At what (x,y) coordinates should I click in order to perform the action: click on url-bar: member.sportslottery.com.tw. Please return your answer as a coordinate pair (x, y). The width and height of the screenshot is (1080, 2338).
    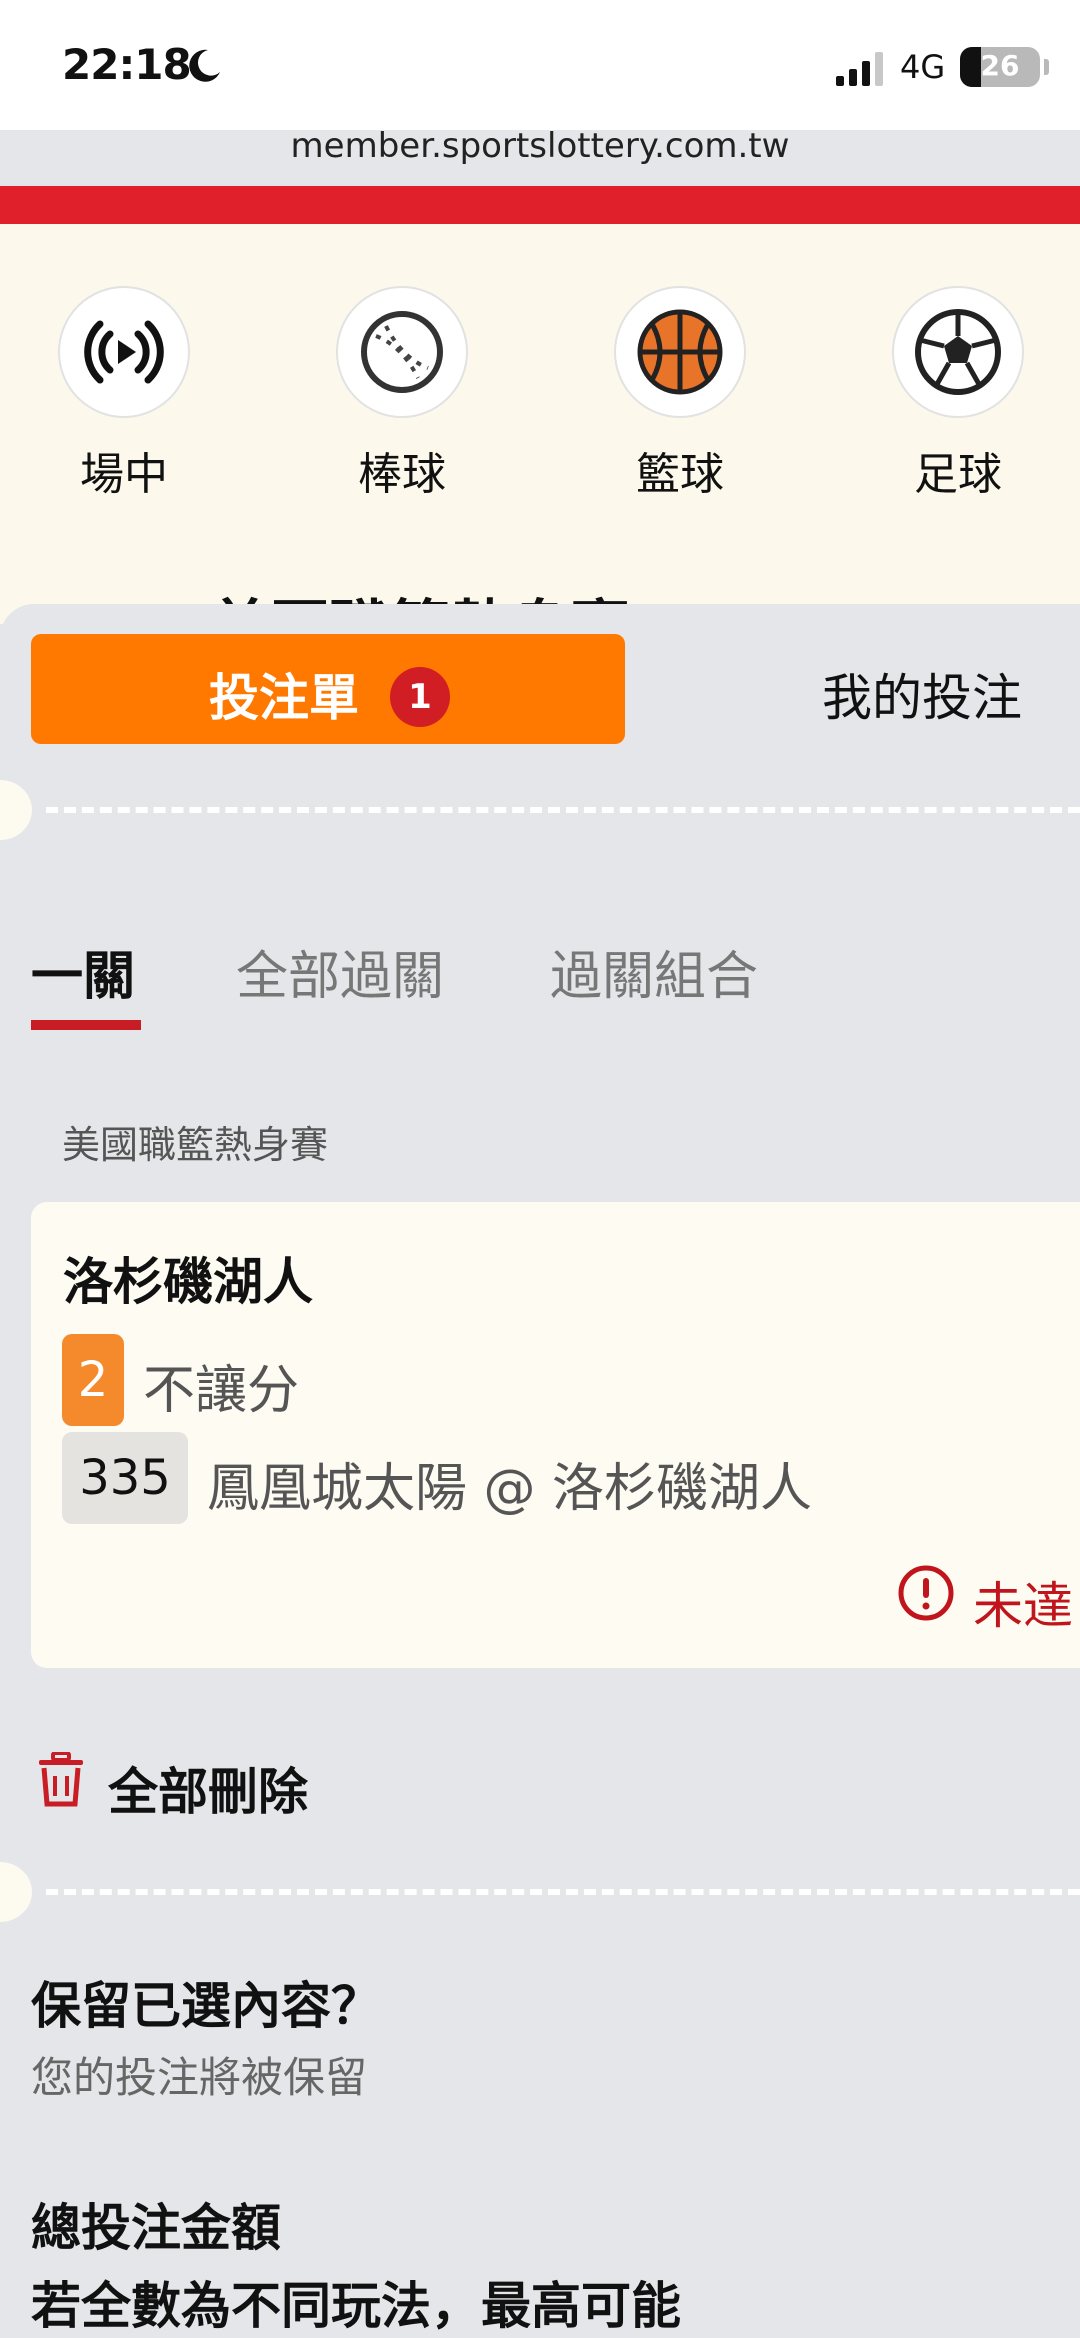
    Looking at the image, I should click on (540, 146).